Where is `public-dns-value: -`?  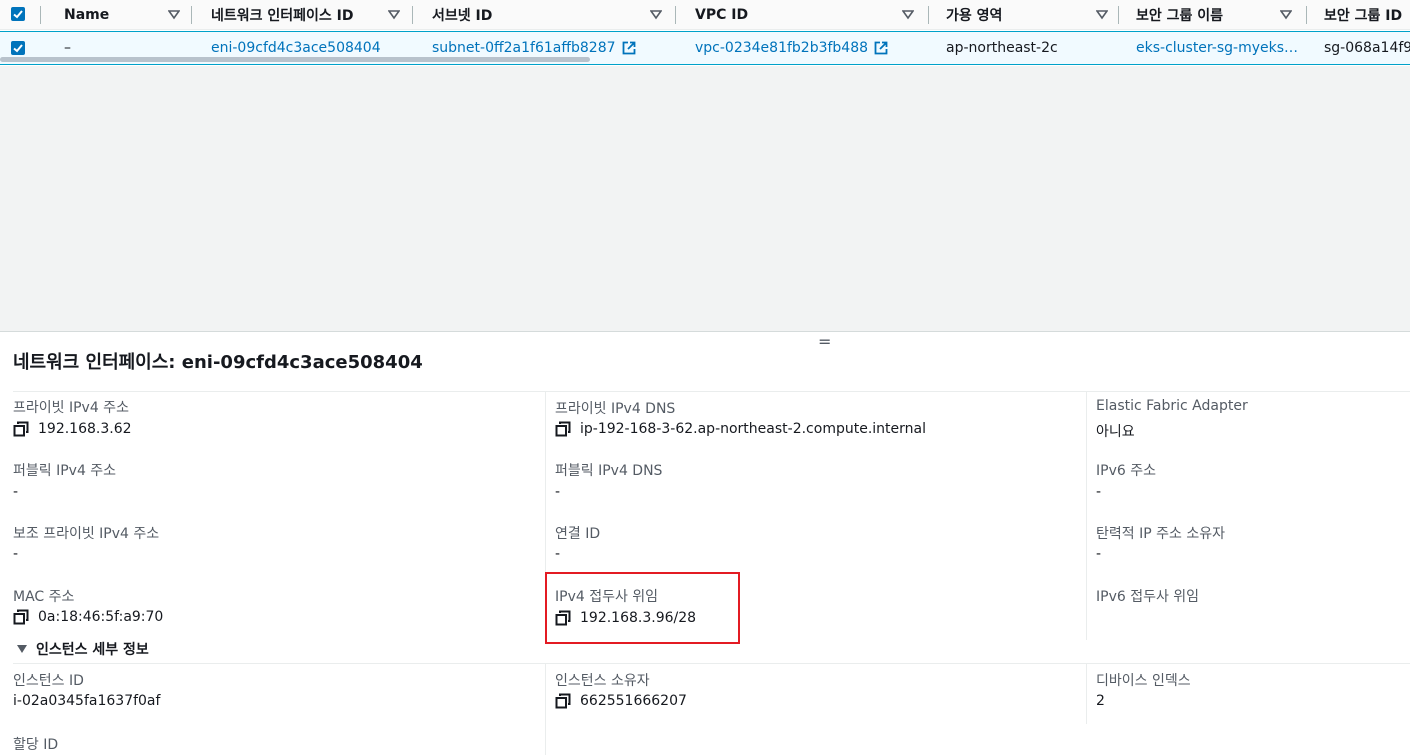 public-dns-value: - is located at coordinates (558, 492).